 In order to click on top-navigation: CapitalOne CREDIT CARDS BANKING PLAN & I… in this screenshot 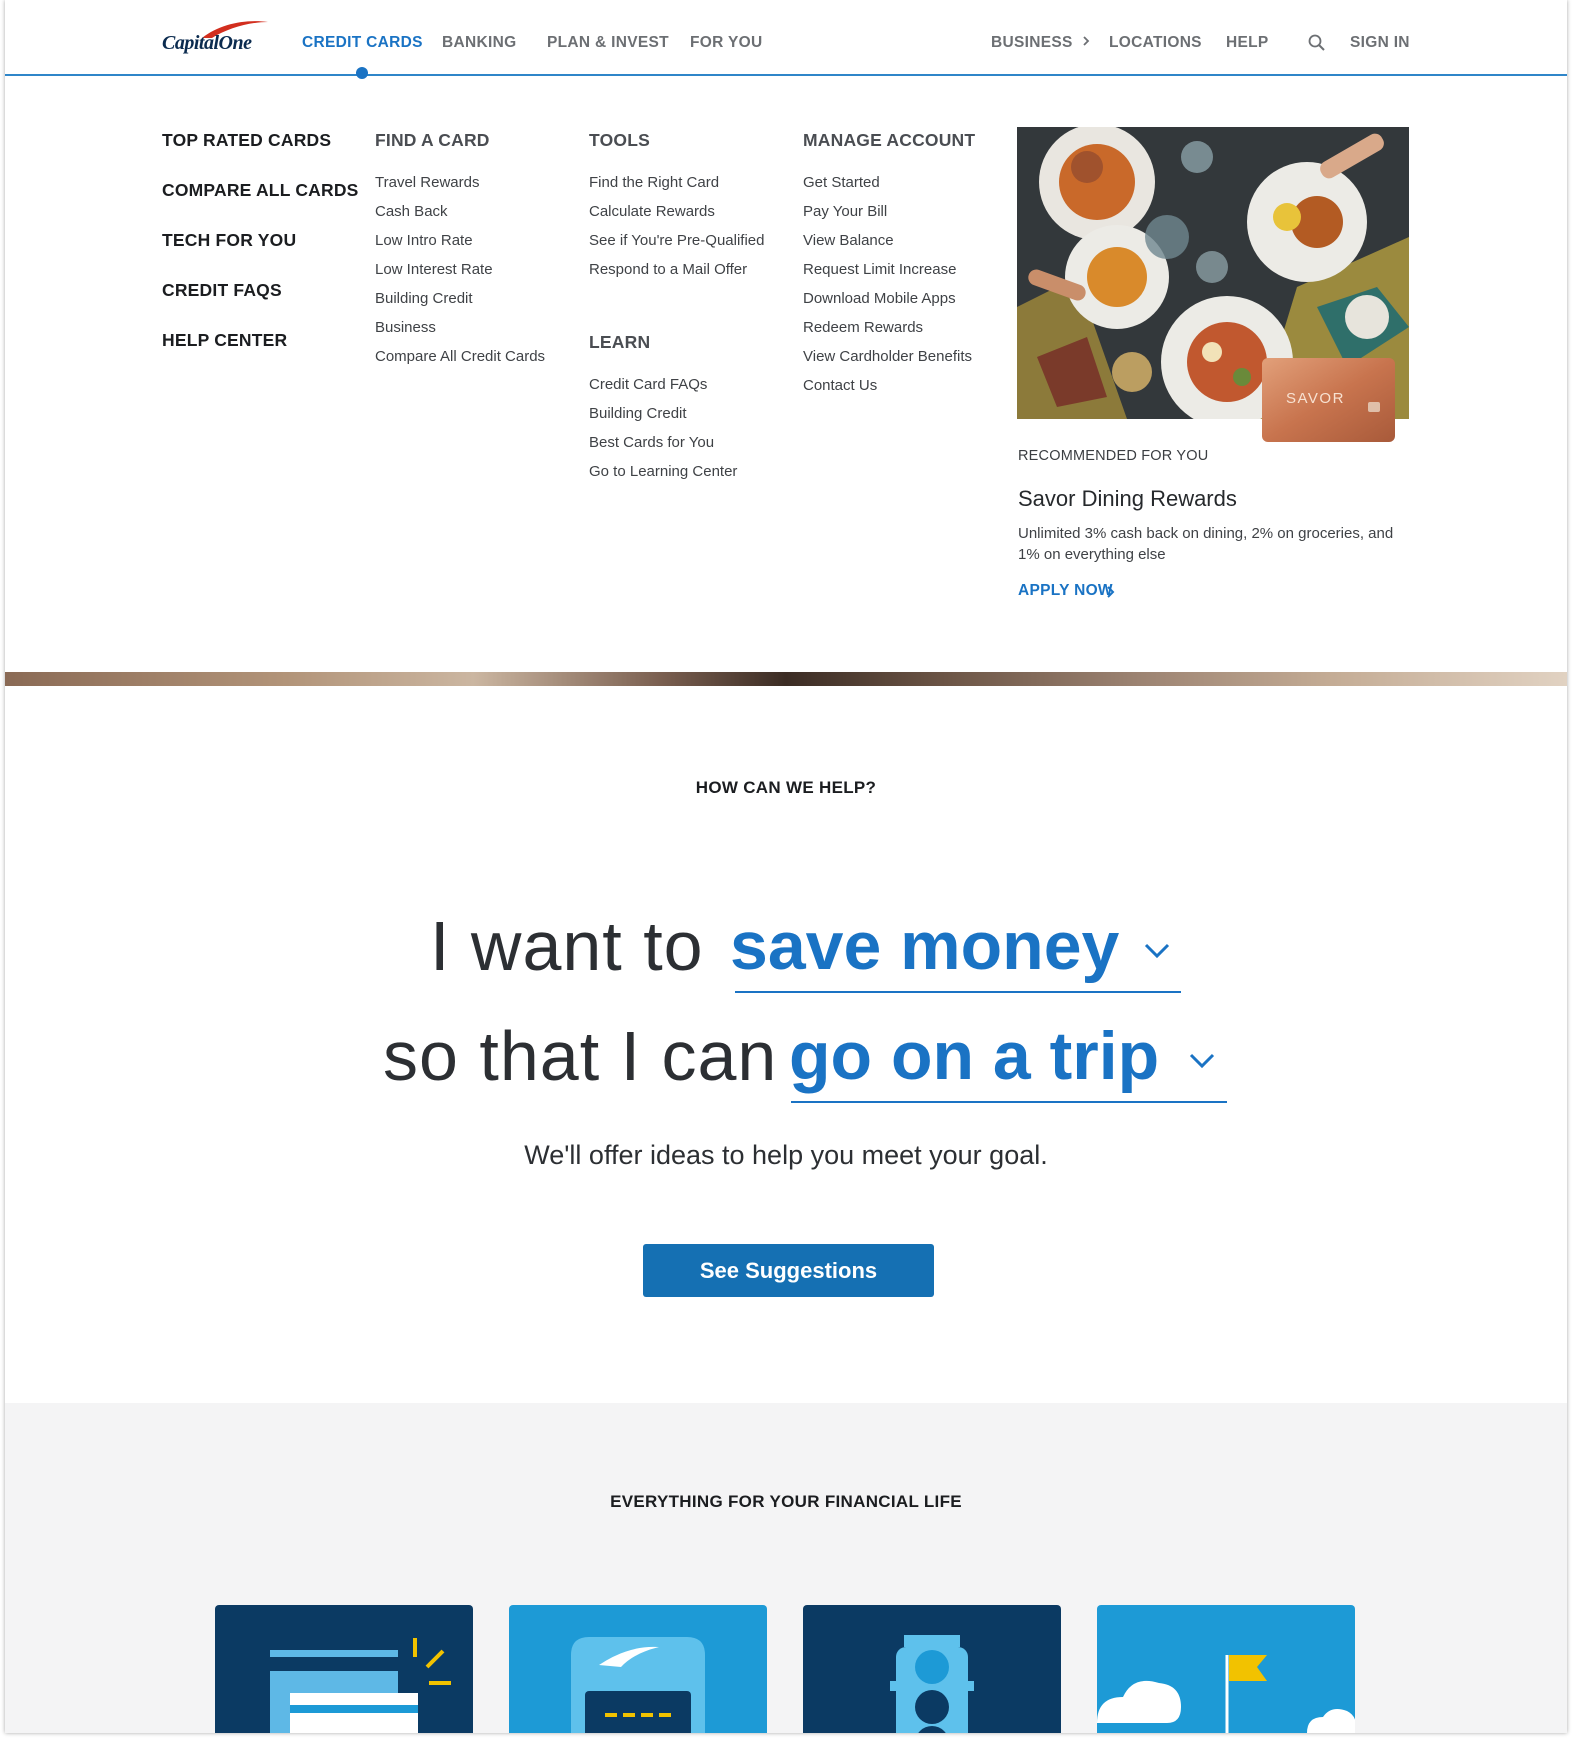, I will do `click(786, 39)`.